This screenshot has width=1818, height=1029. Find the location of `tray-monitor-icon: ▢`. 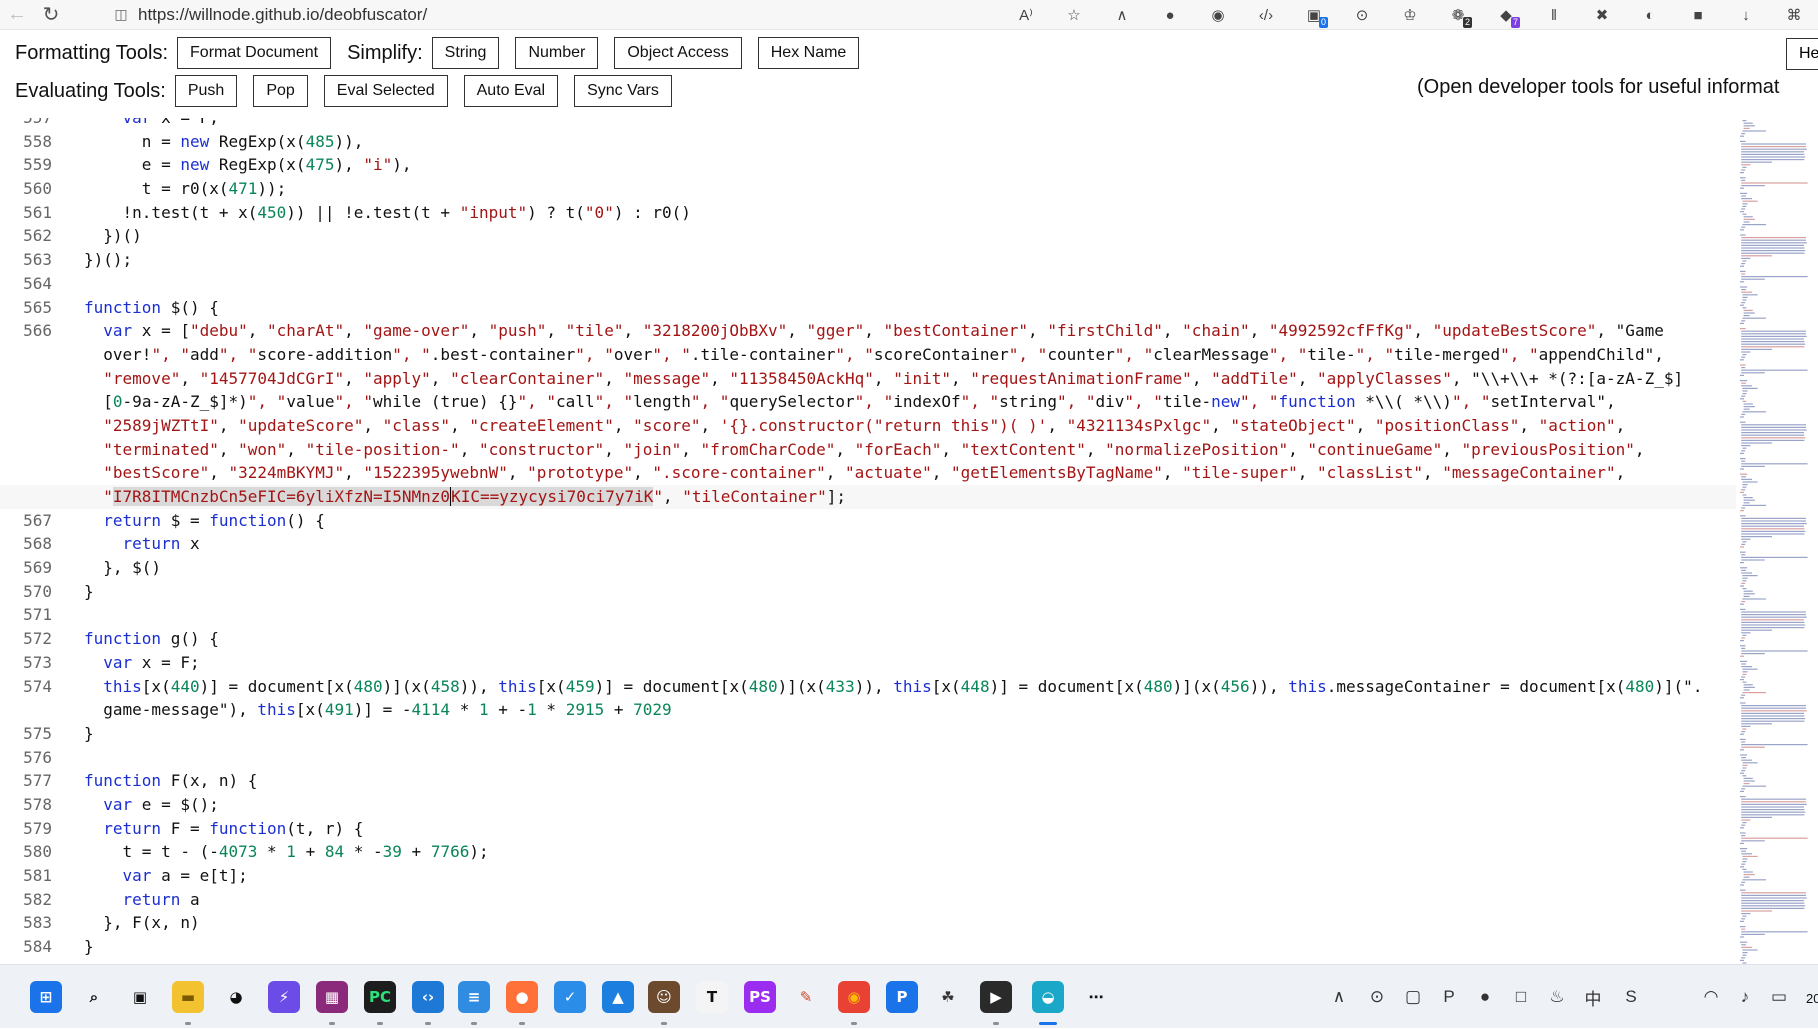

tray-monitor-icon: ▢ is located at coordinates (1413, 997).